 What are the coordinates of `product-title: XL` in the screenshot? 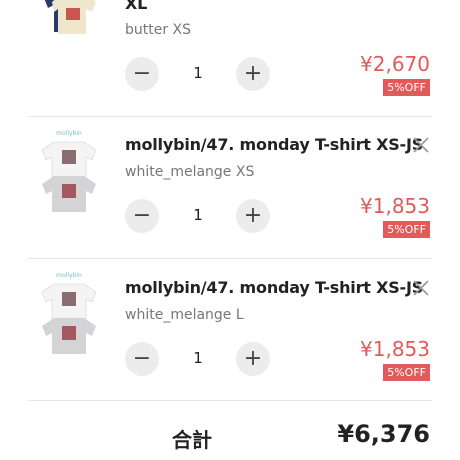 It's located at (136, 6).